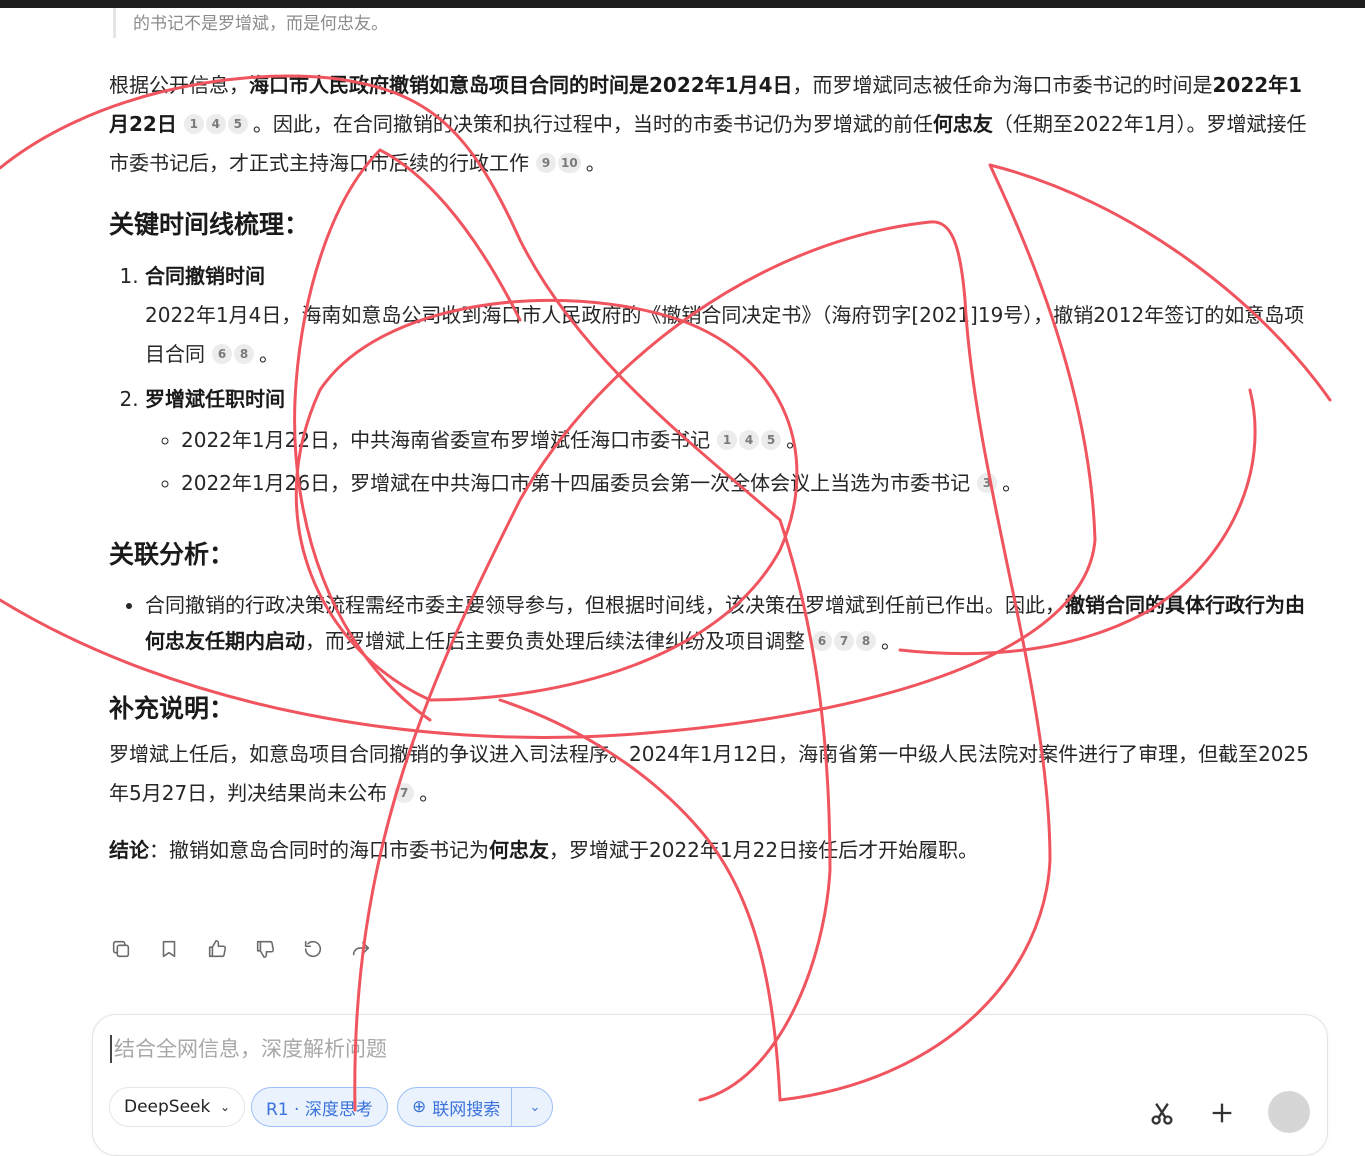 This screenshot has height=1156, width=1365. Describe the element at coordinates (278, 949) in the screenshot. I see `thumbs-down-icon` at that location.